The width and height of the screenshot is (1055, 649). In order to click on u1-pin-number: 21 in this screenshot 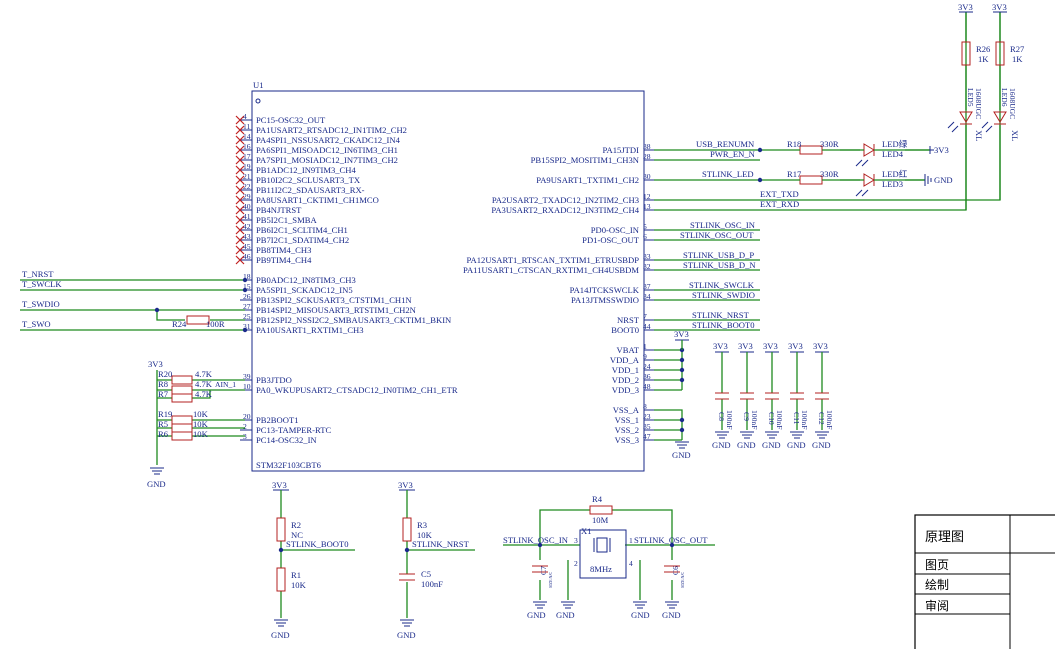, I will do `click(247, 176)`.